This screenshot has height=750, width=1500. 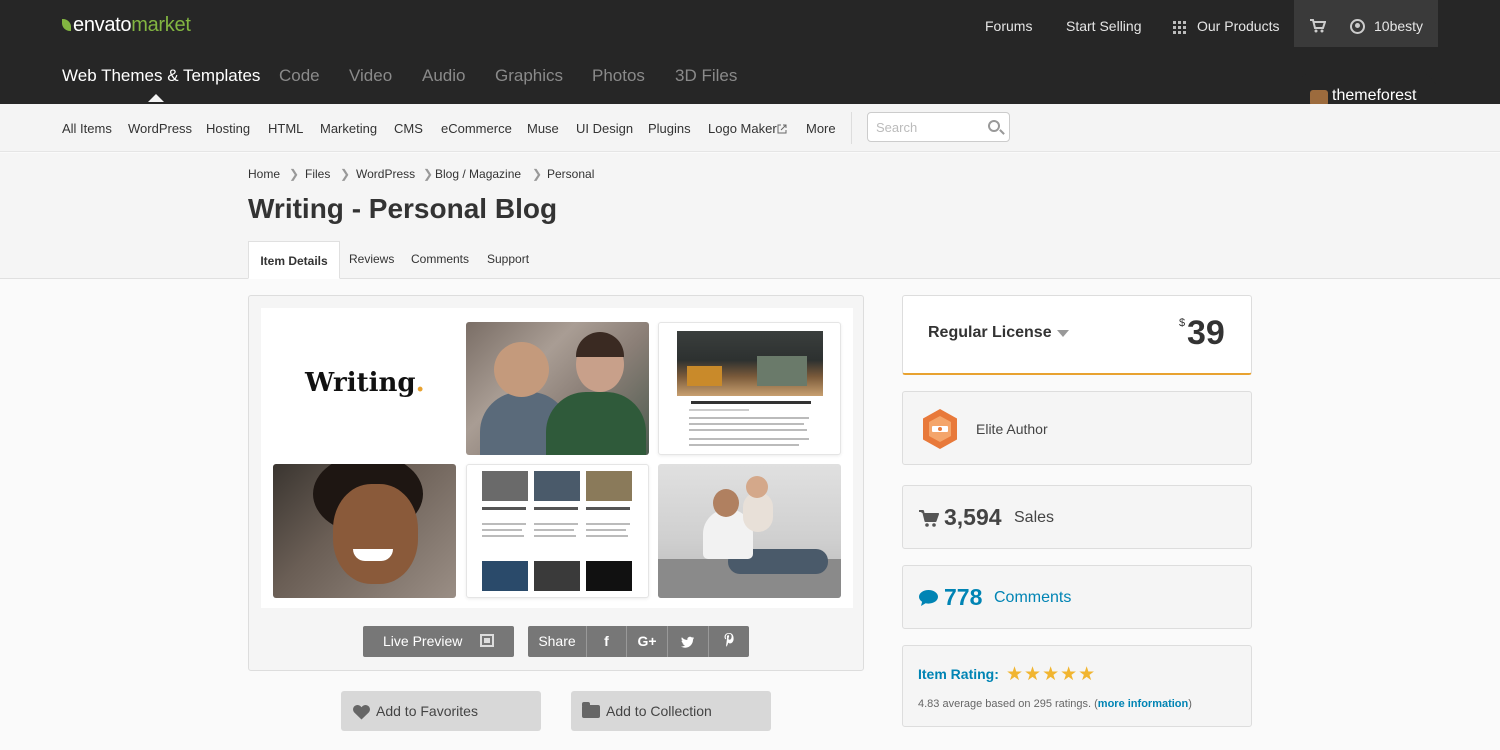 I want to click on subnav-wordpress: WordPress, so click(x=160, y=128).